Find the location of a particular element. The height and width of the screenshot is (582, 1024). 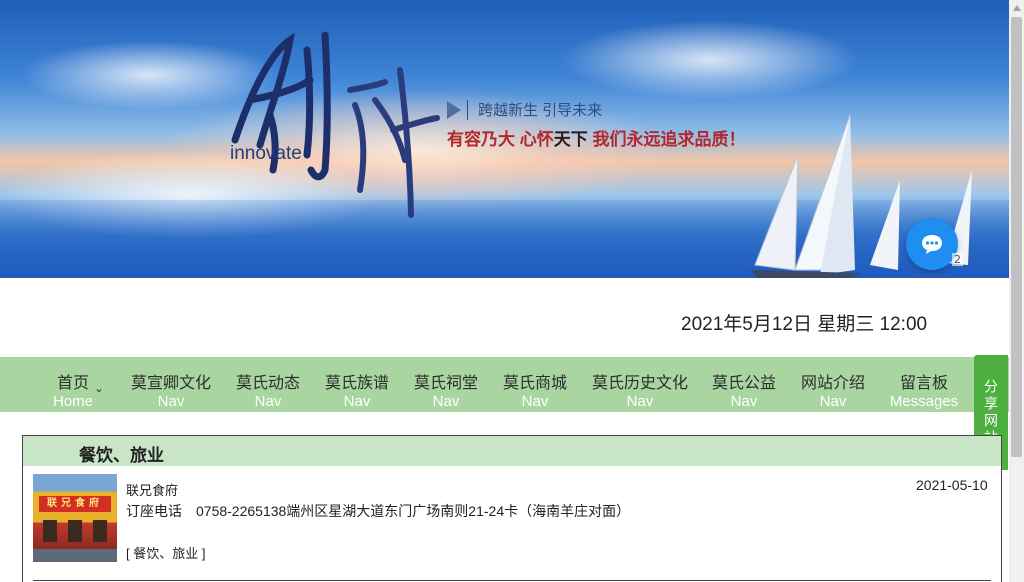

nav-item-home: 首页 Home is located at coordinates (73, 384).